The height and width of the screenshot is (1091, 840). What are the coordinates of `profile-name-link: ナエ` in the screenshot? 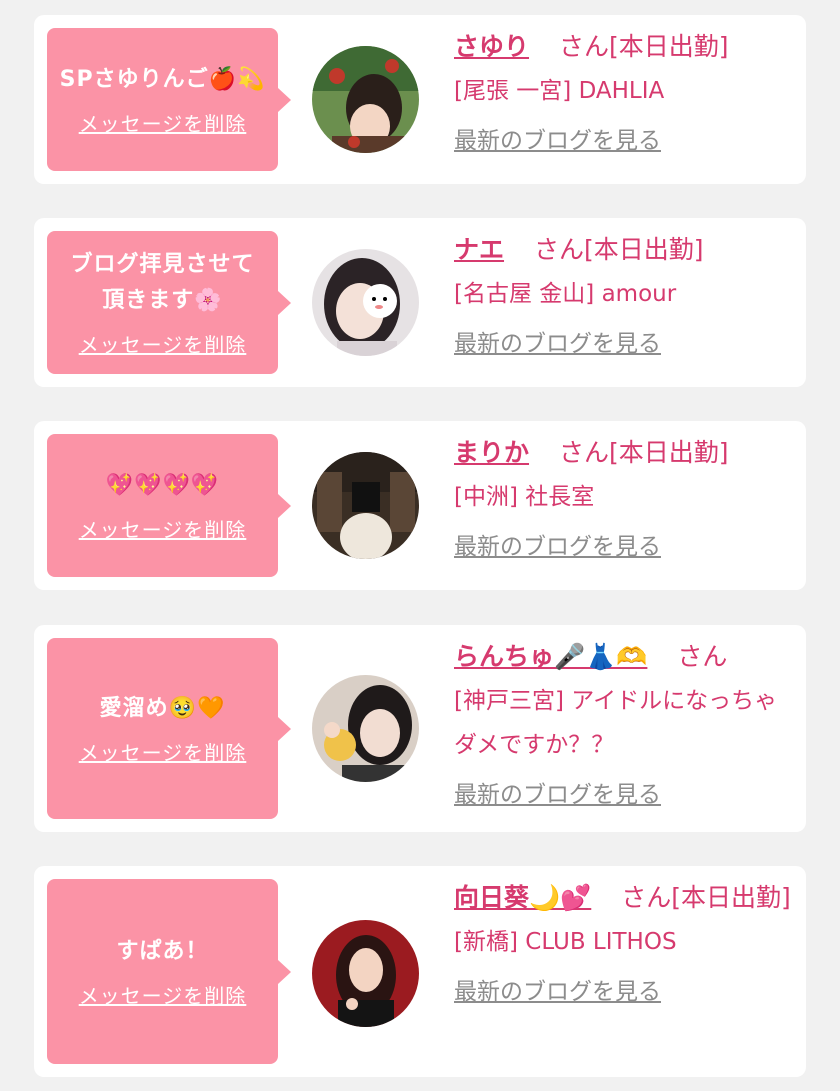 It's located at (479, 249).